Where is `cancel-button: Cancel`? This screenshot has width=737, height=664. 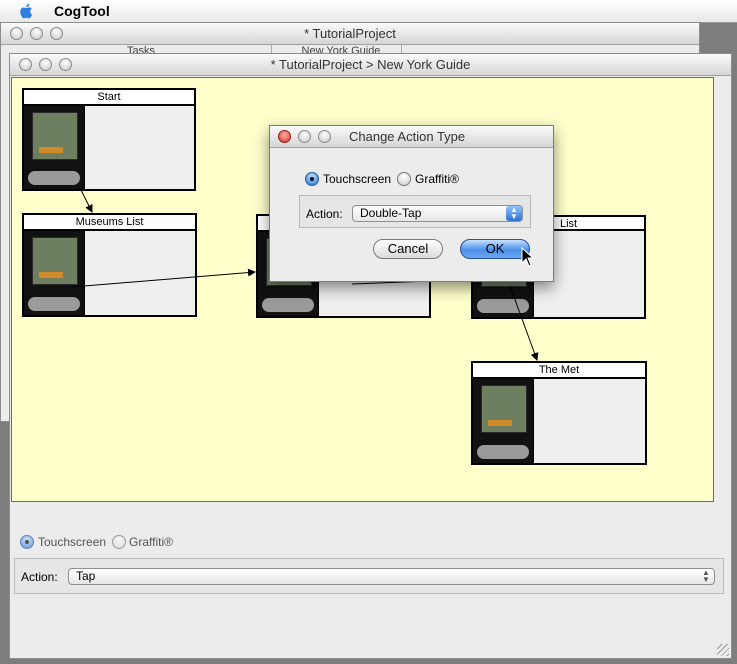 cancel-button: Cancel is located at coordinates (408, 249).